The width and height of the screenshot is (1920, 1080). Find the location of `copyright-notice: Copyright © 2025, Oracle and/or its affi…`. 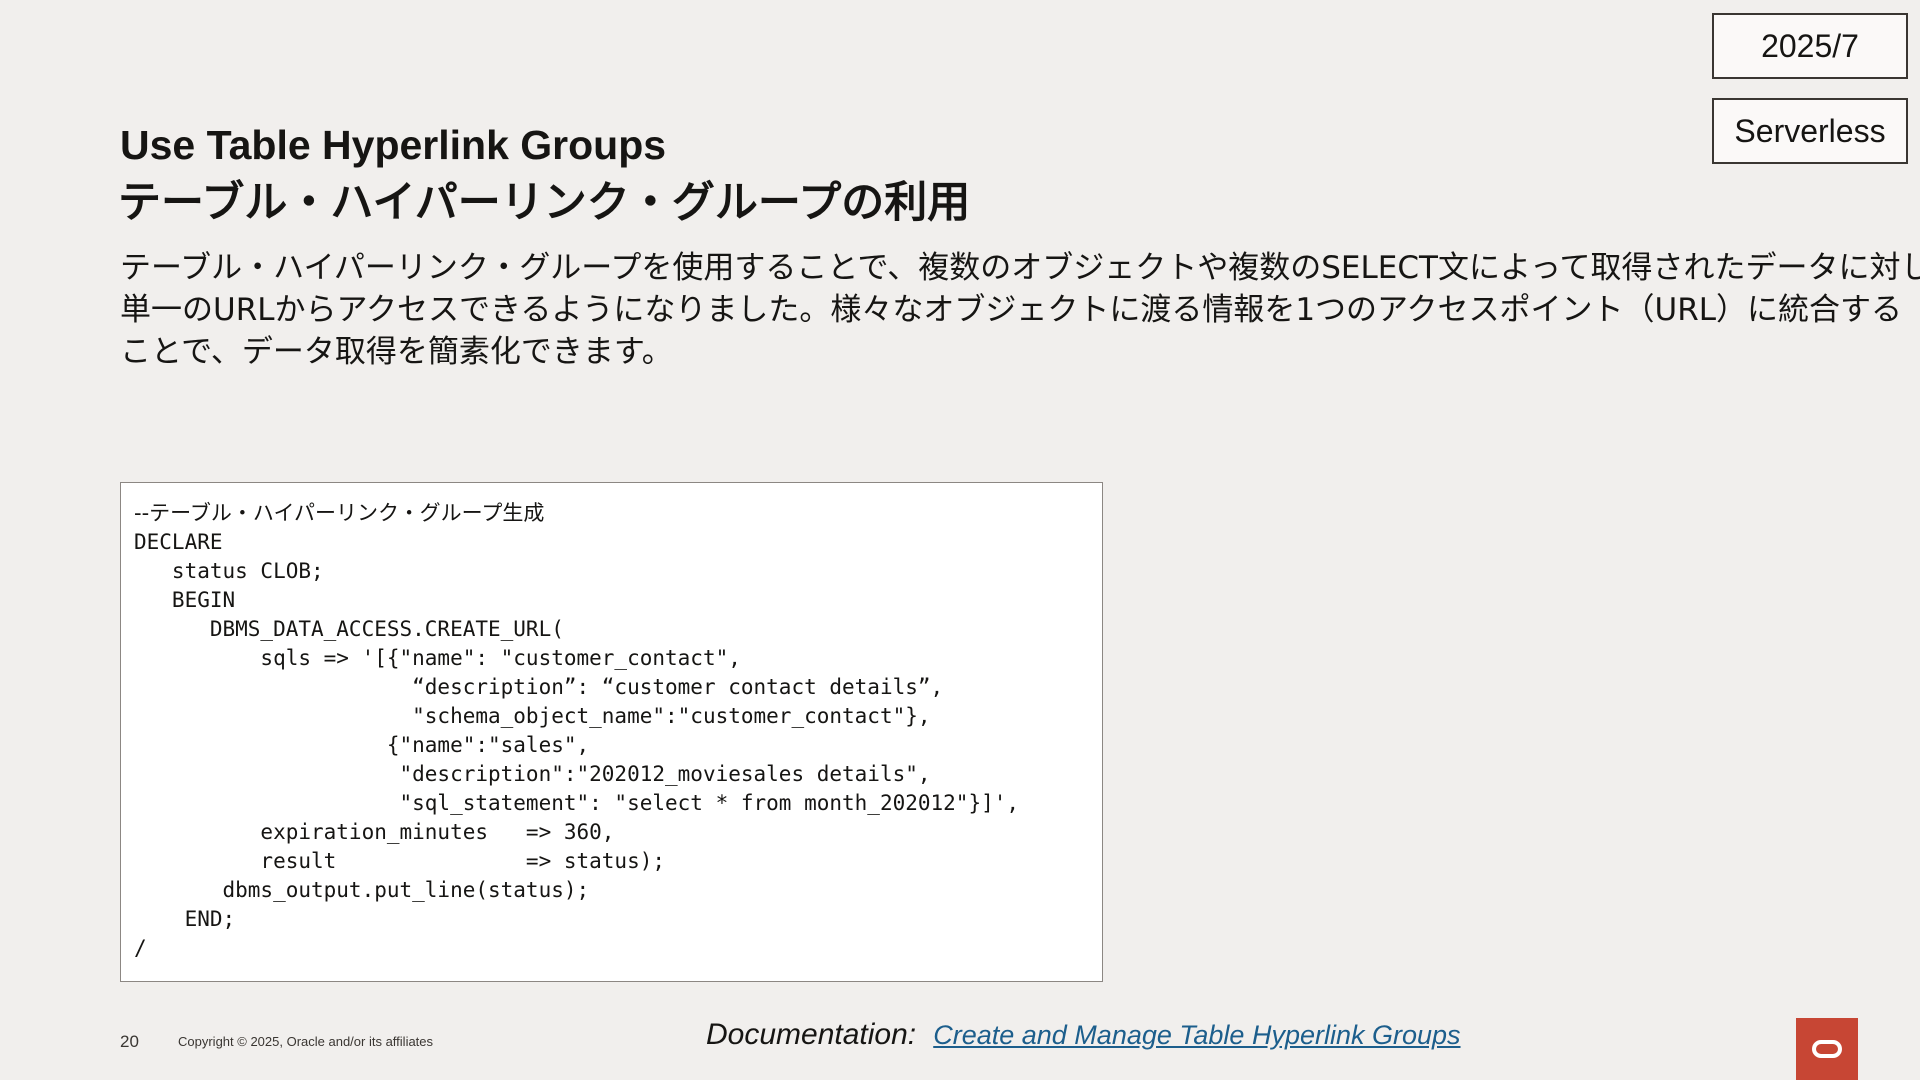

copyright-notice: Copyright © 2025, Oracle and/or its affi… is located at coordinates (306, 1041).